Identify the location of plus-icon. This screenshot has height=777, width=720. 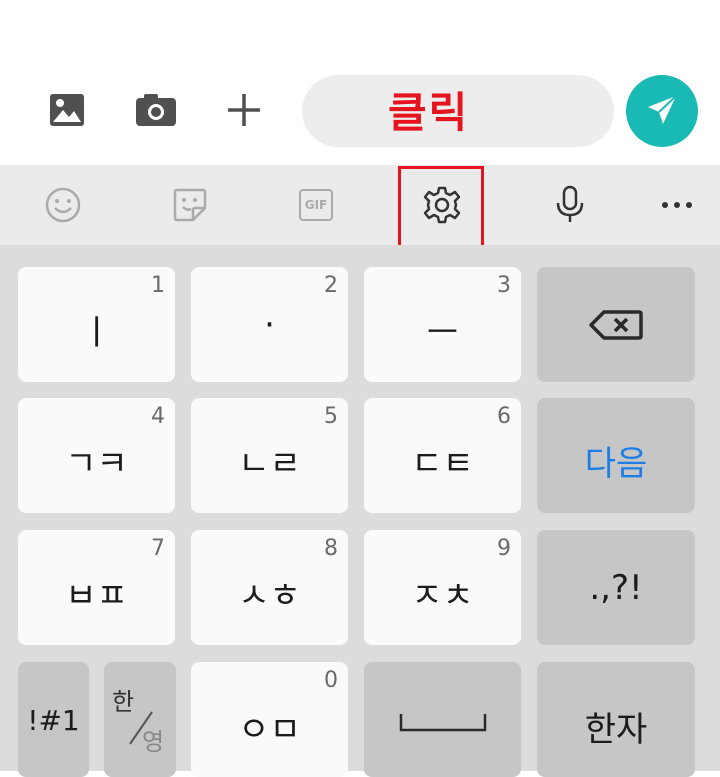
(244, 110).